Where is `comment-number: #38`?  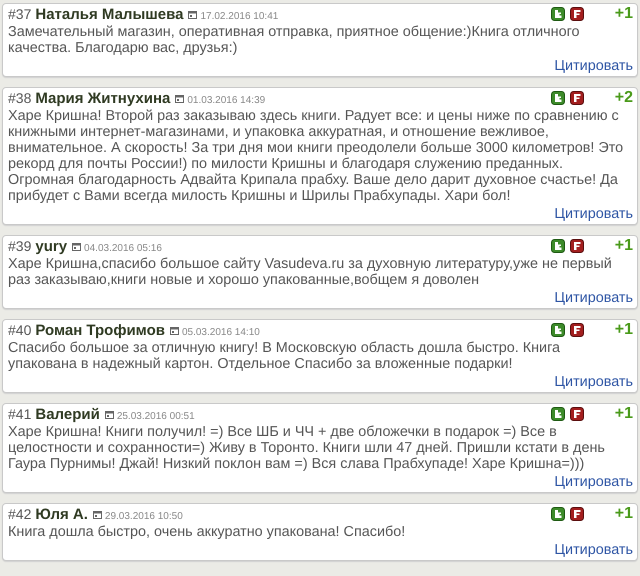
comment-number: #38 is located at coordinates (20, 98).